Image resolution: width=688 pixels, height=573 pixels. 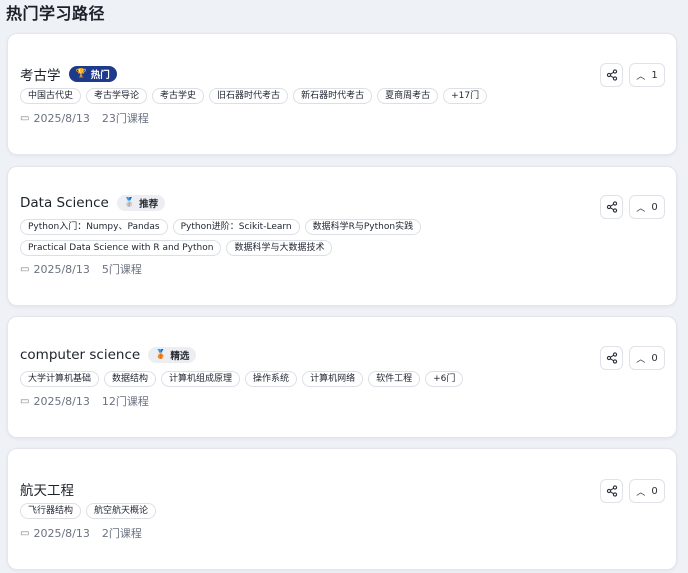 I want to click on course-tag: Practical Data Science with R and Python, so click(x=121, y=248).